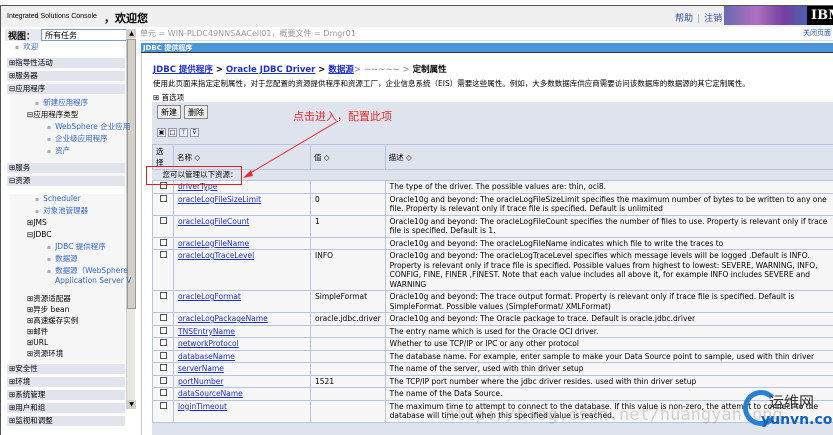 The width and height of the screenshot is (833, 435). Describe the element at coordinates (342, 116) in the screenshot. I see `annotation-text: 点击进入，配置此项` at that location.